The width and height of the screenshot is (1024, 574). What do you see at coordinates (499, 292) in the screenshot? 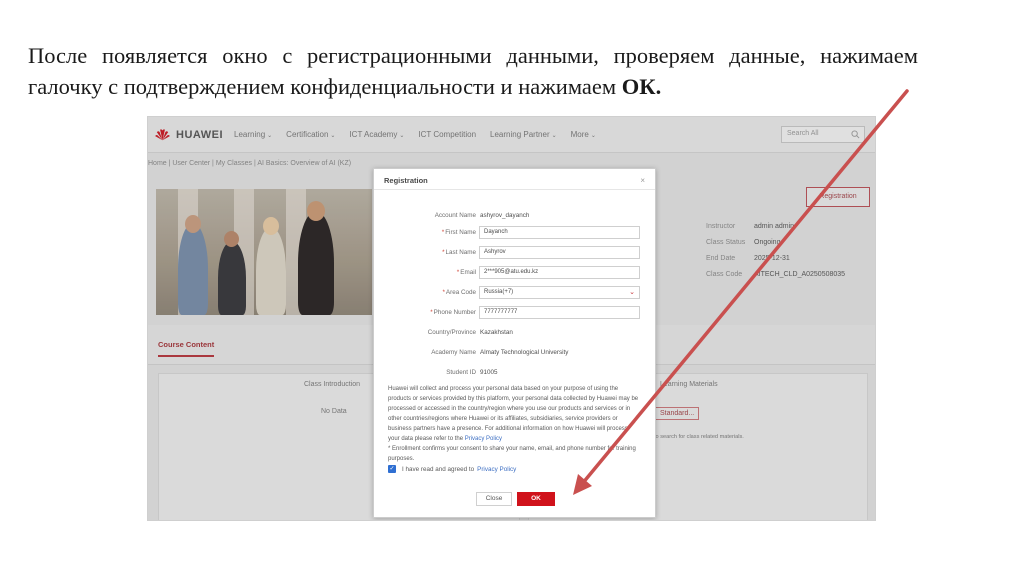
I see `area-code-value: Russia(+7)` at bounding box center [499, 292].